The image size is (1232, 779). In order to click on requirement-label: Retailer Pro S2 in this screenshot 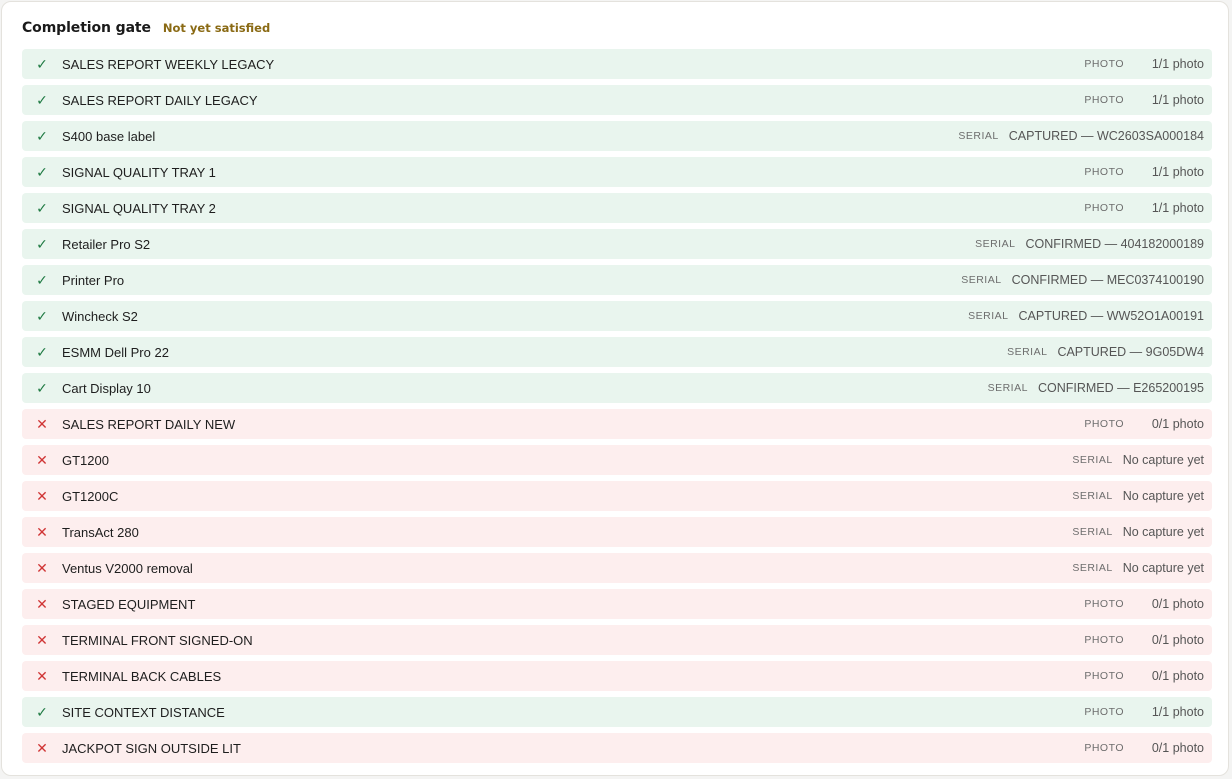, I will do `click(106, 244)`.